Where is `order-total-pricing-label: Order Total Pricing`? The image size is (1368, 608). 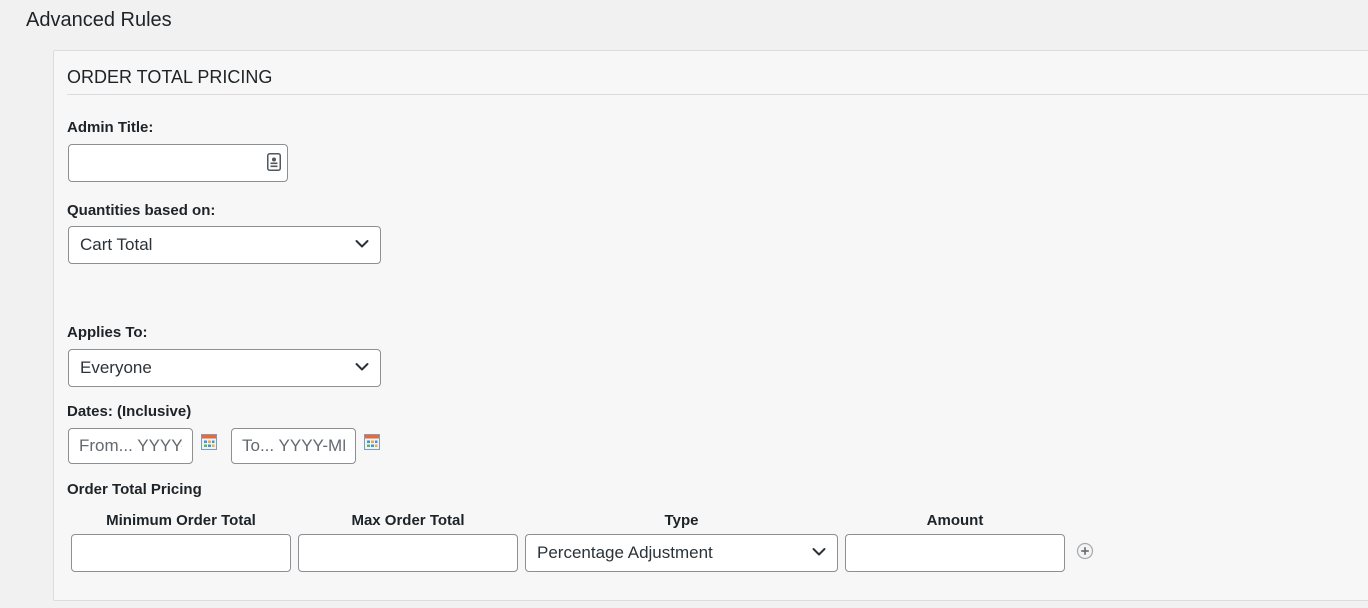
order-total-pricing-label: Order Total Pricing is located at coordinates (134, 489).